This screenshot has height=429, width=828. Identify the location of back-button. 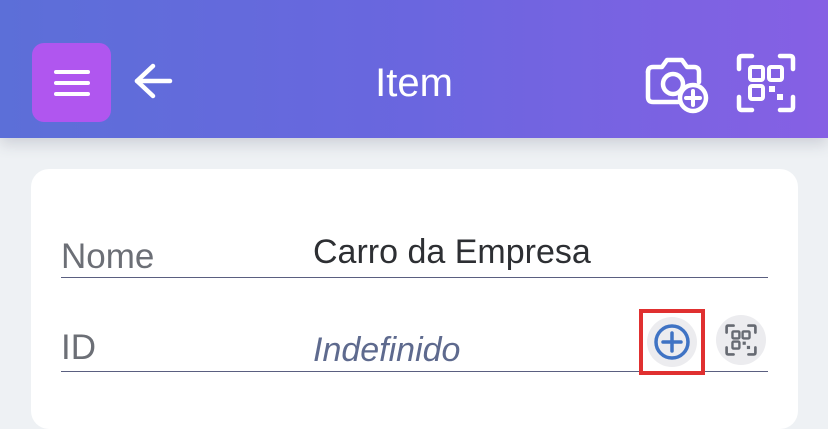
(153, 81).